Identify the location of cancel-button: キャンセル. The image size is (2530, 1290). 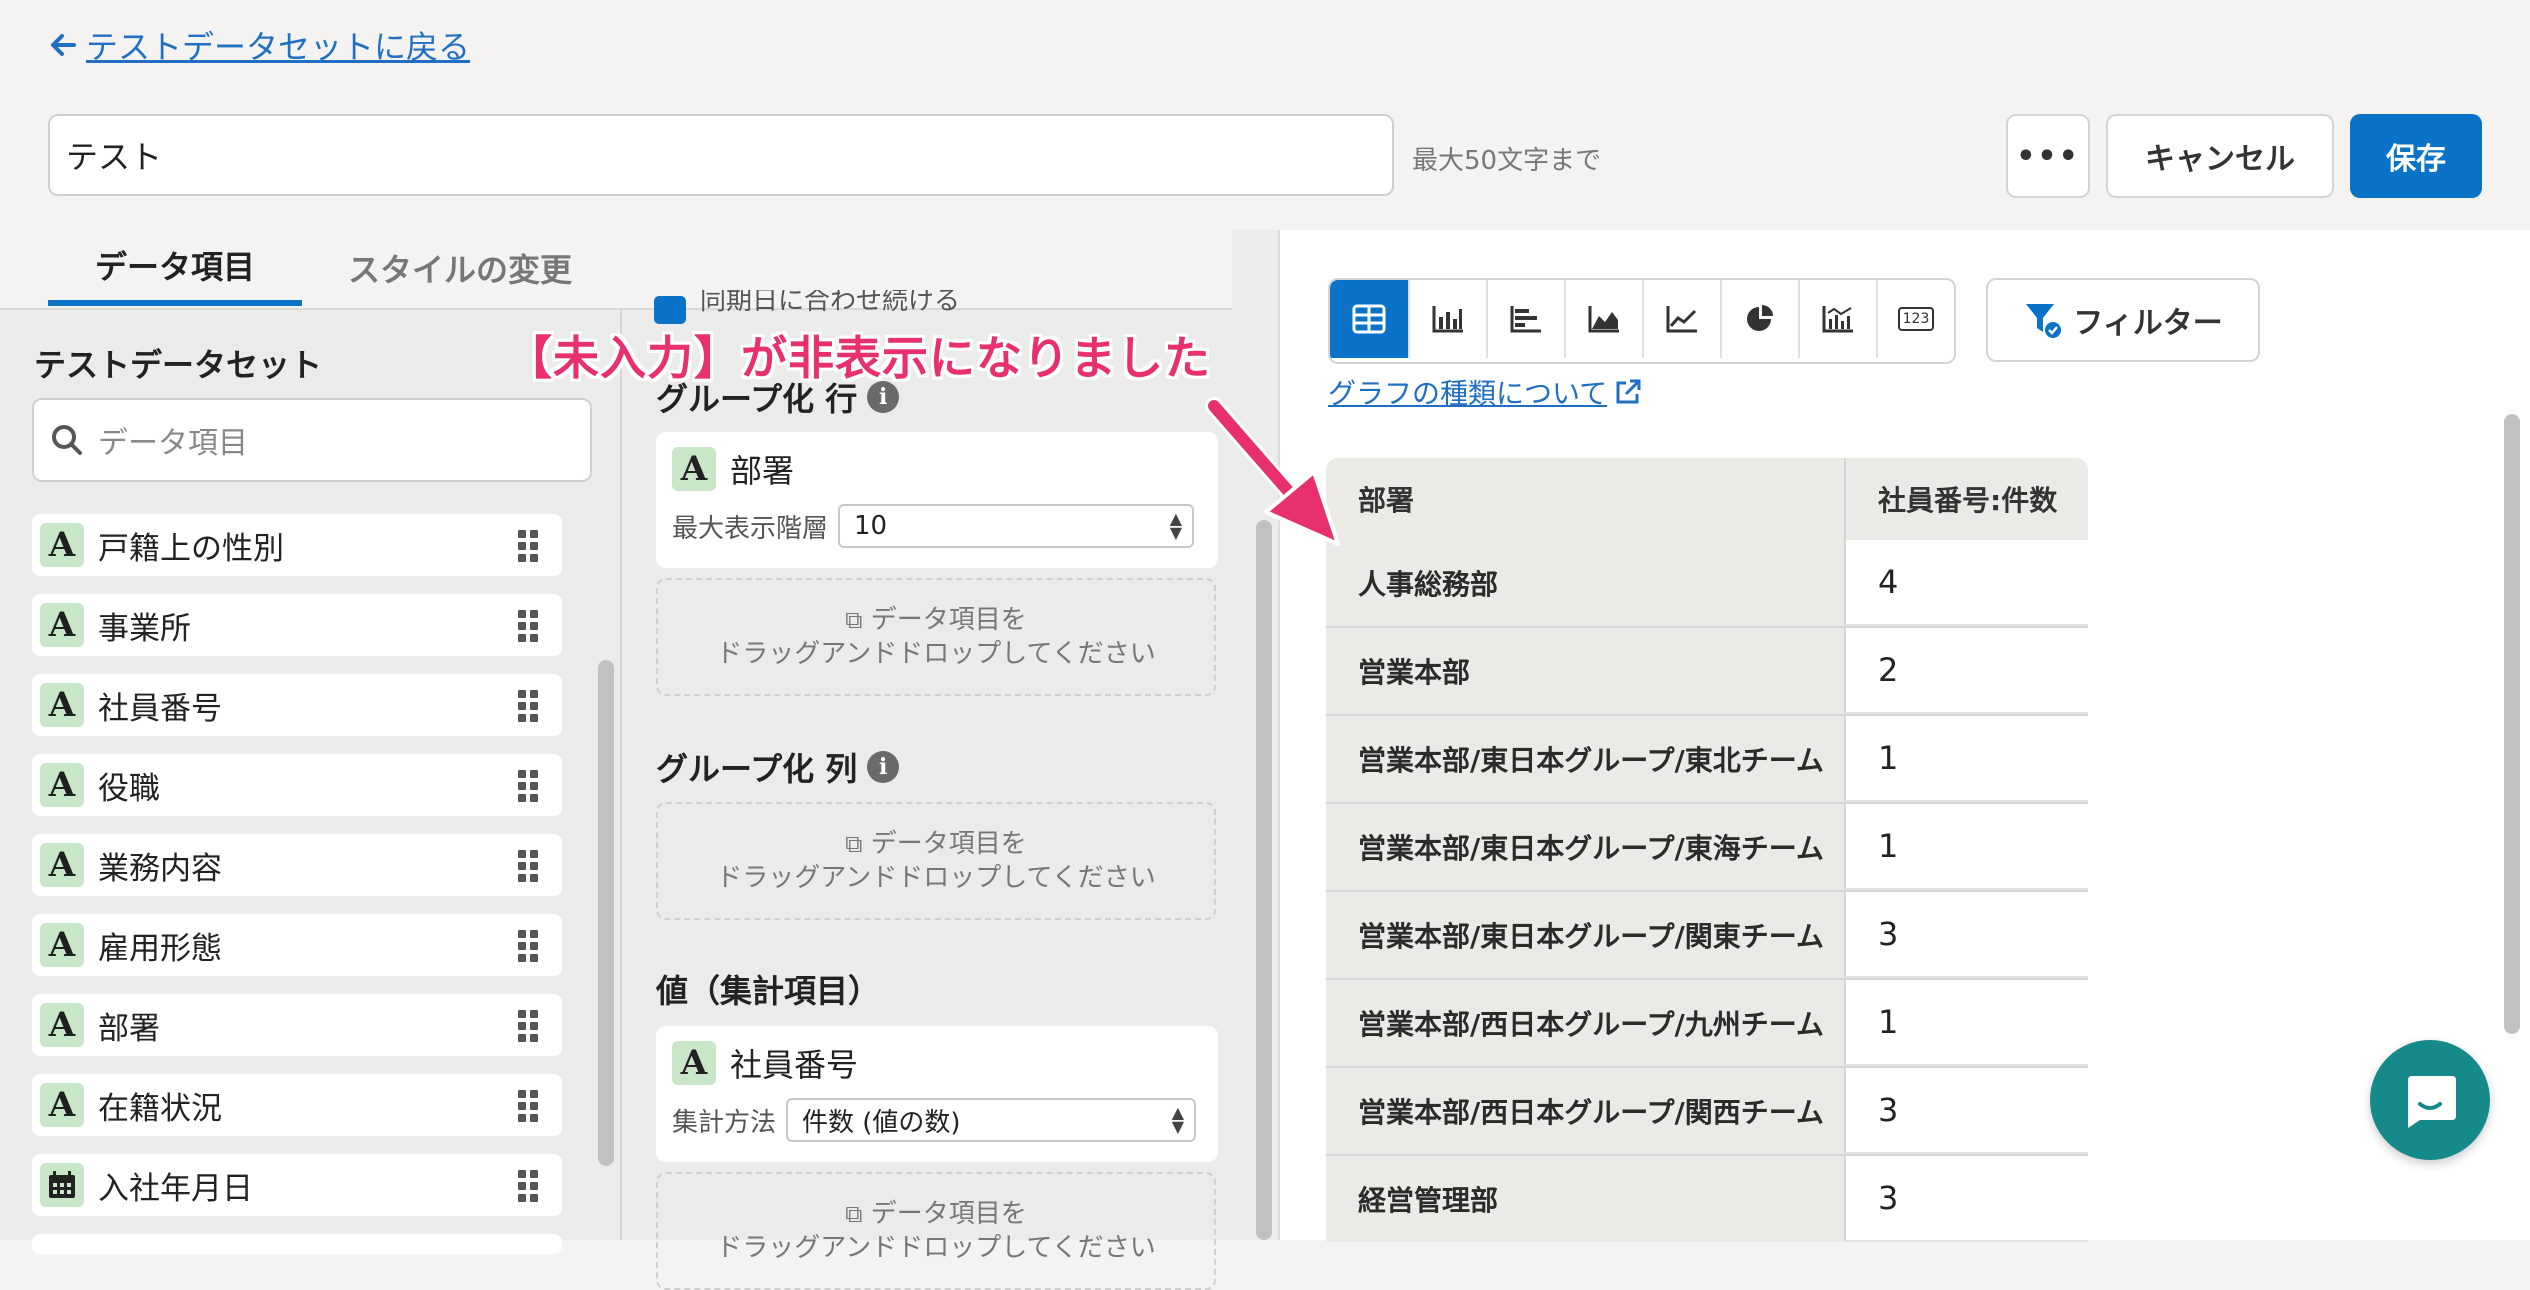
(2220, 156).